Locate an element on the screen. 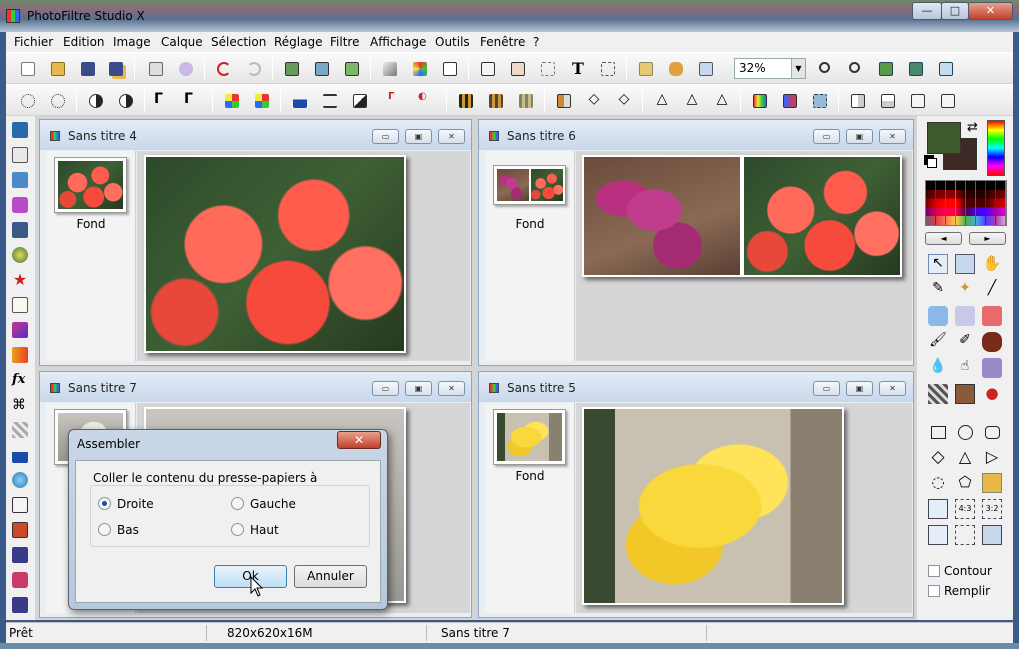 The image size is (1019, 649). fullscreen-icon is located at coordinates (946, 69).